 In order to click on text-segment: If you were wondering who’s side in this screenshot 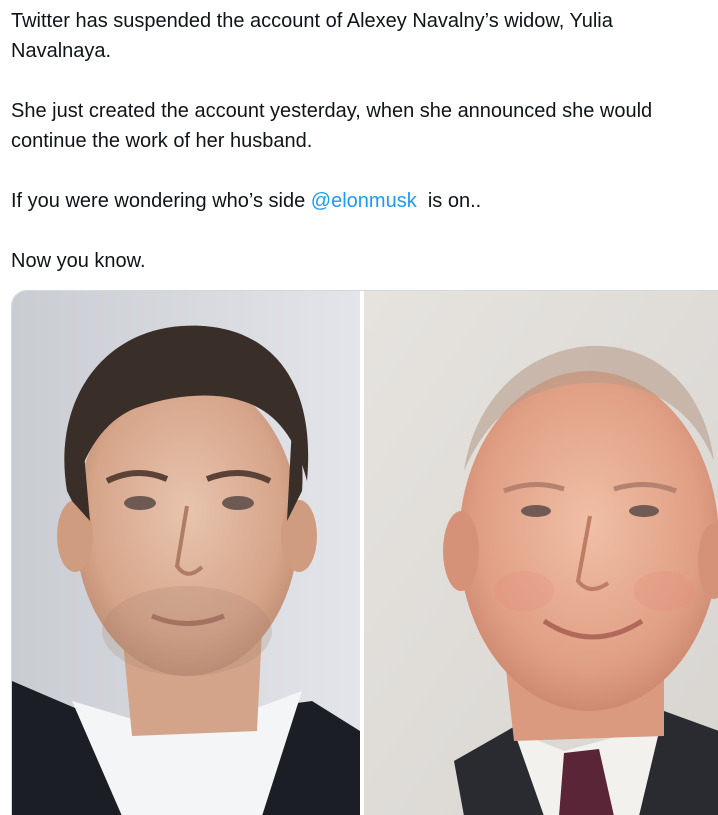, I will do `click(161, 201)`.